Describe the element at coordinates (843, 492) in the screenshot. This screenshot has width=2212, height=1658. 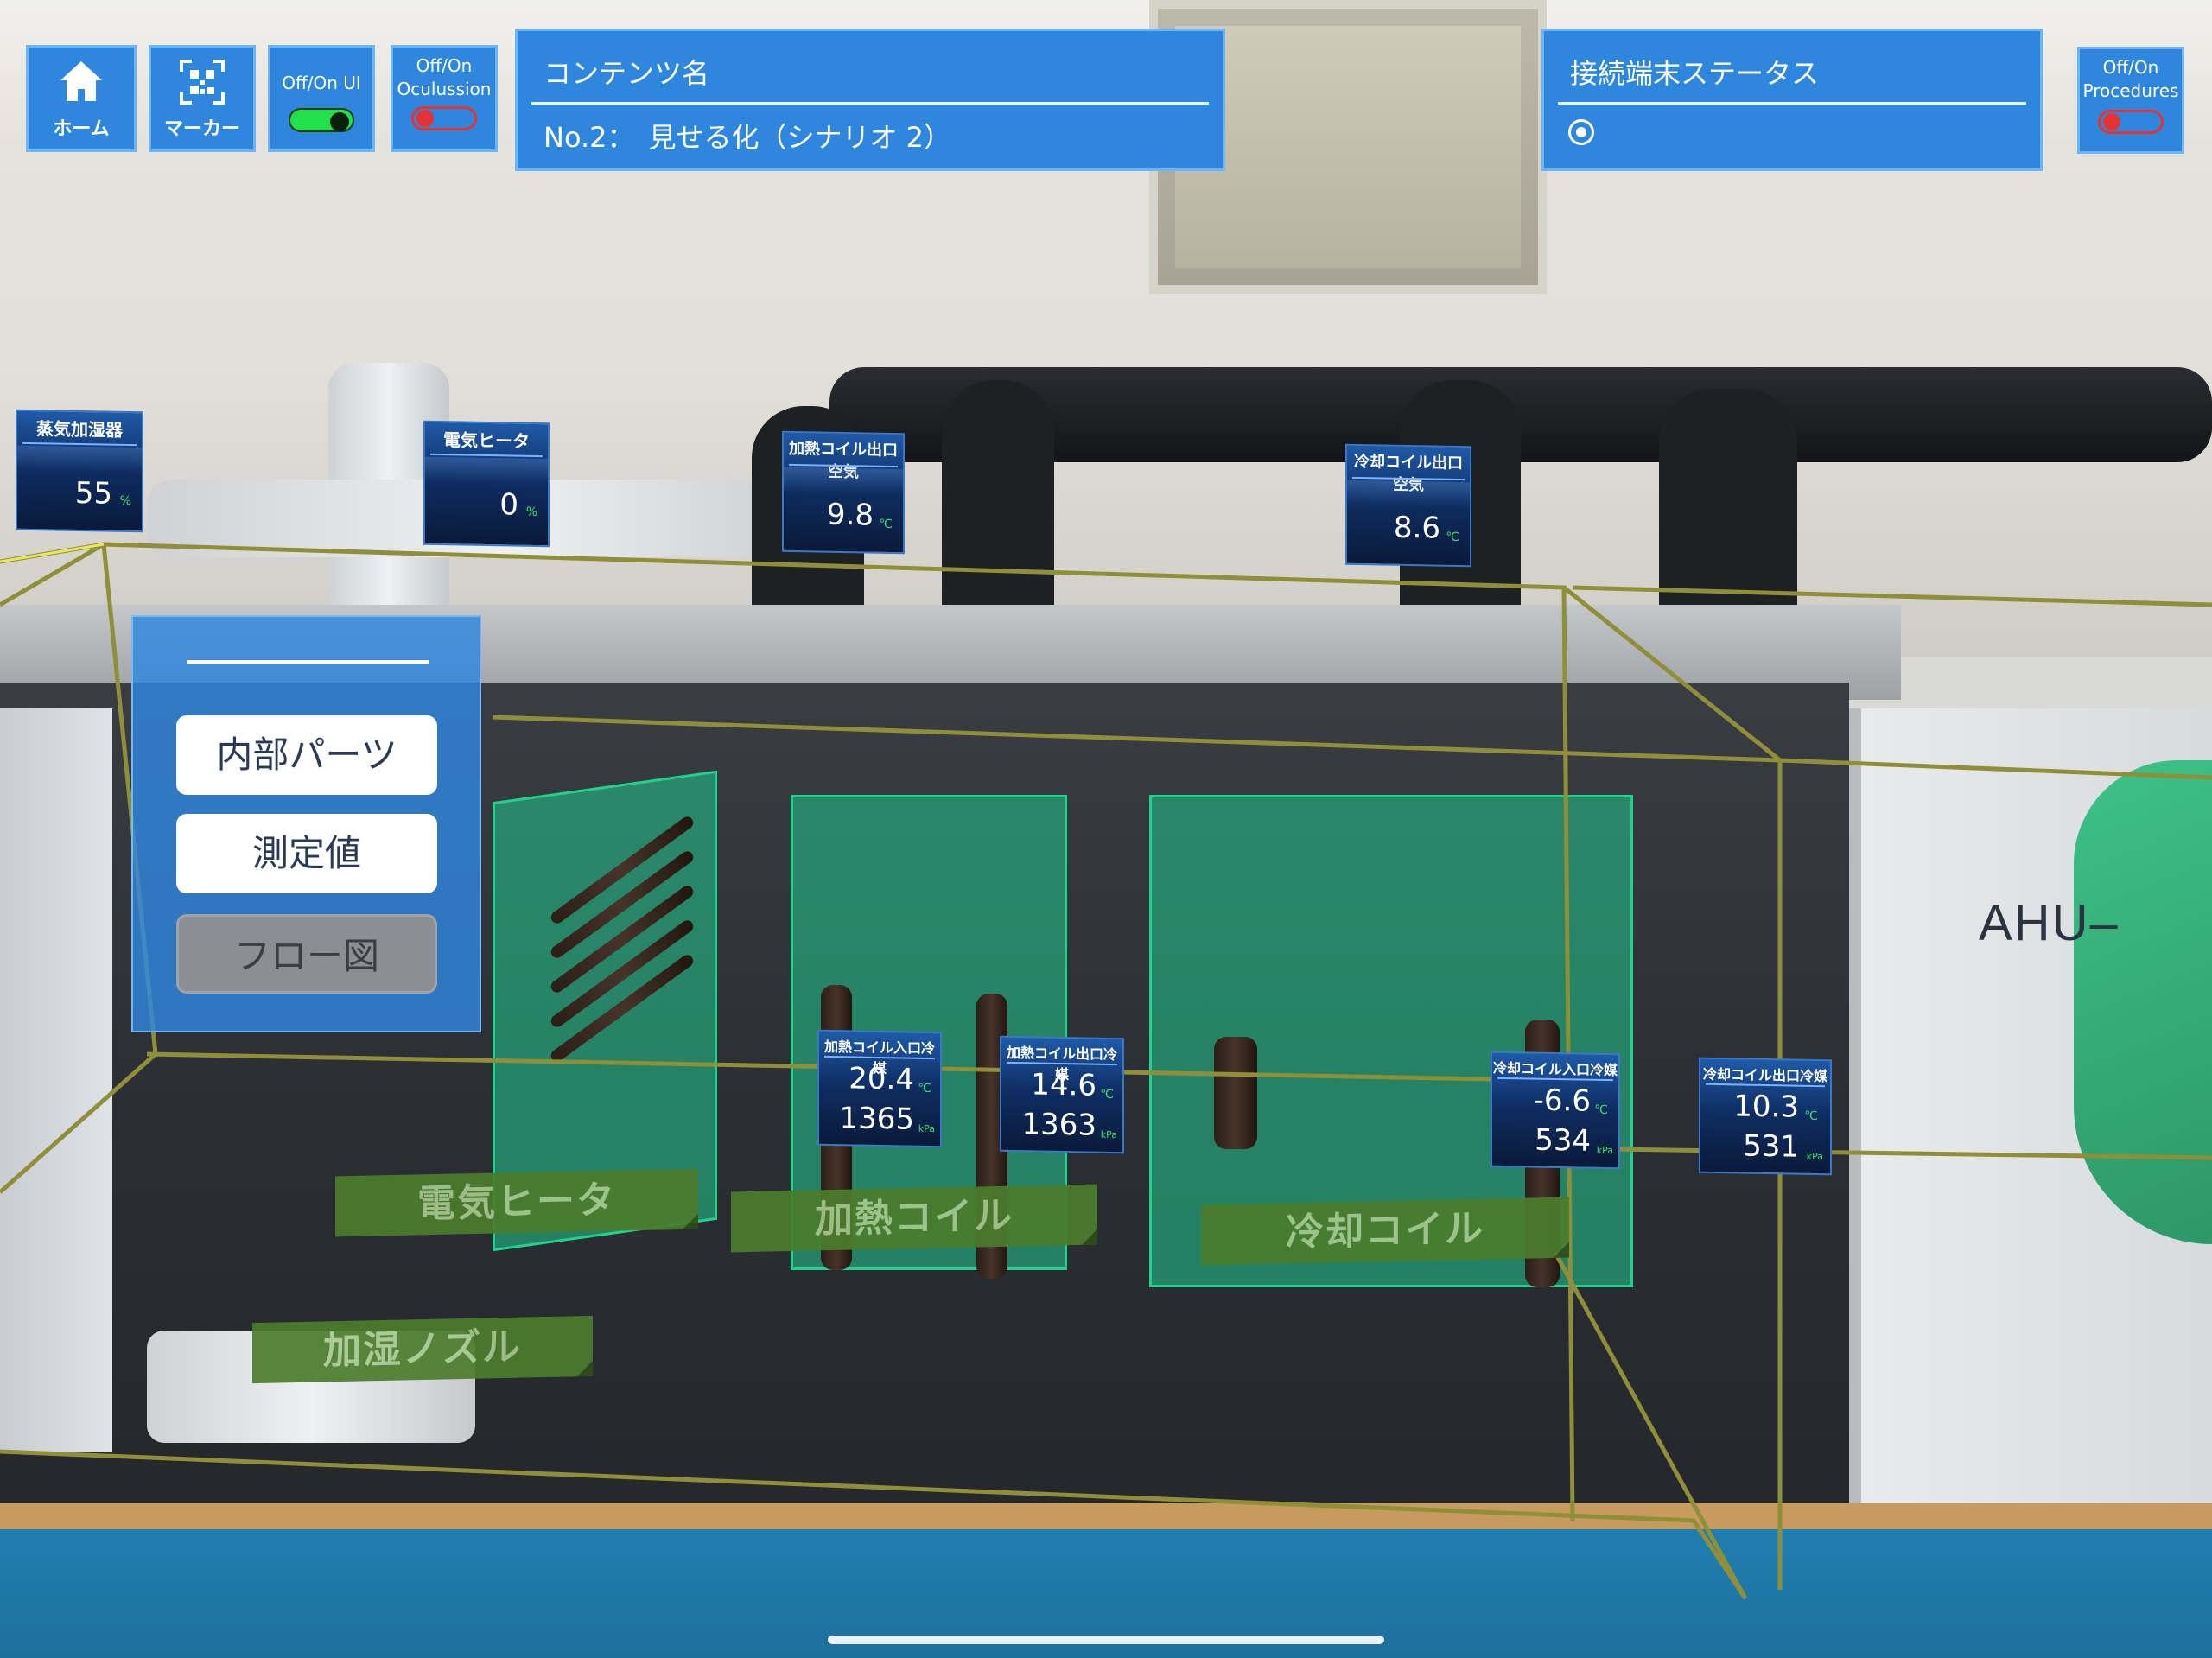
I see `sensor-tag-heating-coil-outlet-air: 加熱コイル出口空気 9.8 ℃` at that location.